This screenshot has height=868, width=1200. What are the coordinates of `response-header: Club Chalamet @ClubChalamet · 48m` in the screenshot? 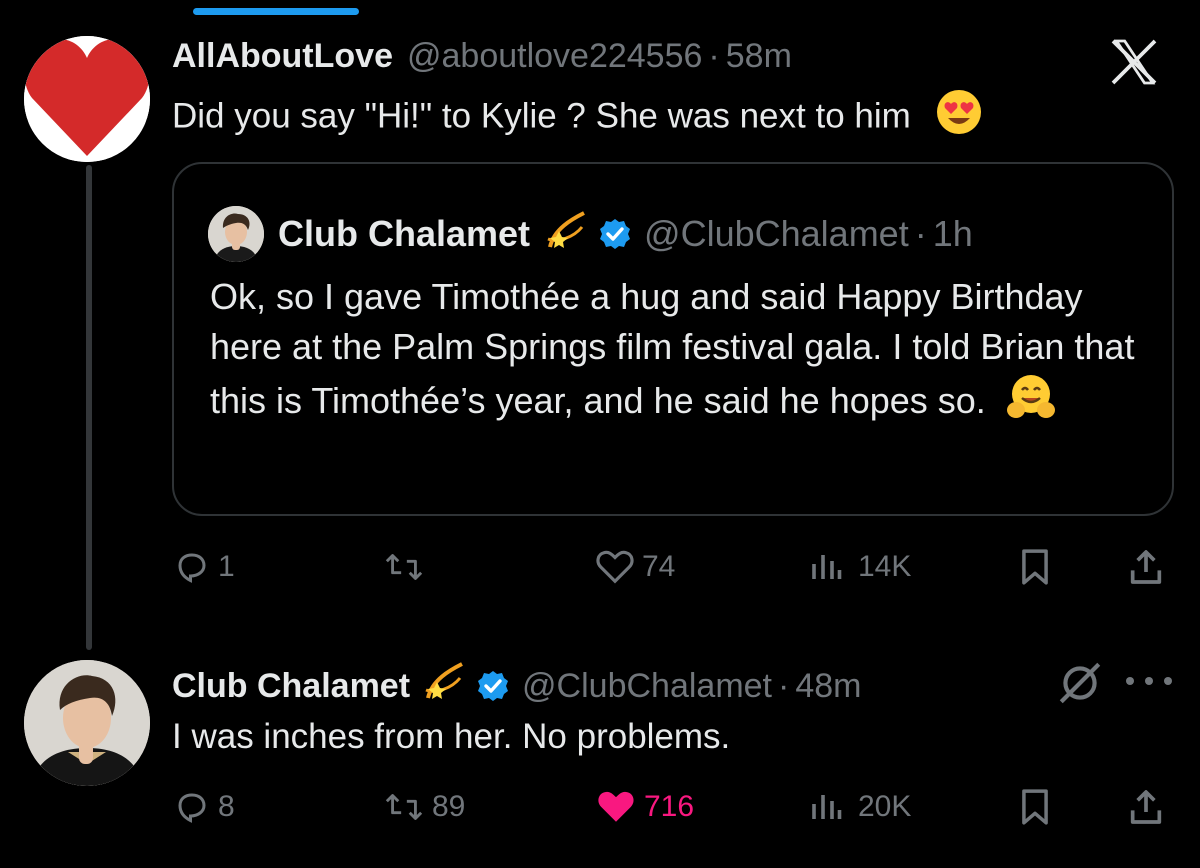 It's located at (516, 685).